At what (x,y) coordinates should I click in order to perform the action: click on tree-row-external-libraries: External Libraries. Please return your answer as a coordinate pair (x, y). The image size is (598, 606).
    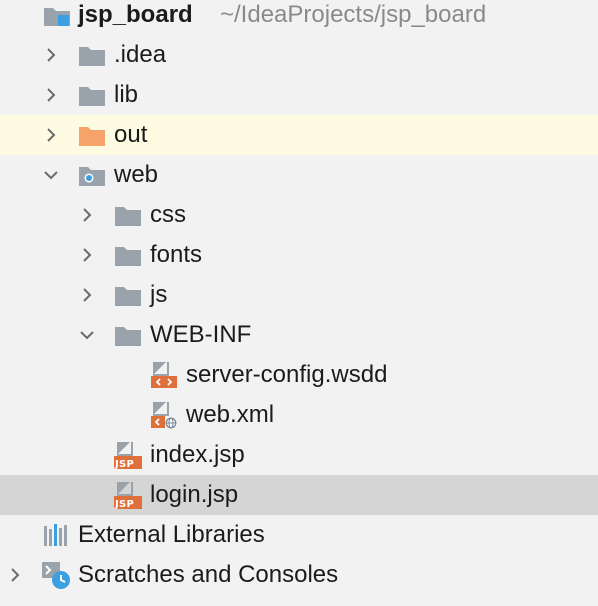
    Looking at the image, I should click on (299, 535).